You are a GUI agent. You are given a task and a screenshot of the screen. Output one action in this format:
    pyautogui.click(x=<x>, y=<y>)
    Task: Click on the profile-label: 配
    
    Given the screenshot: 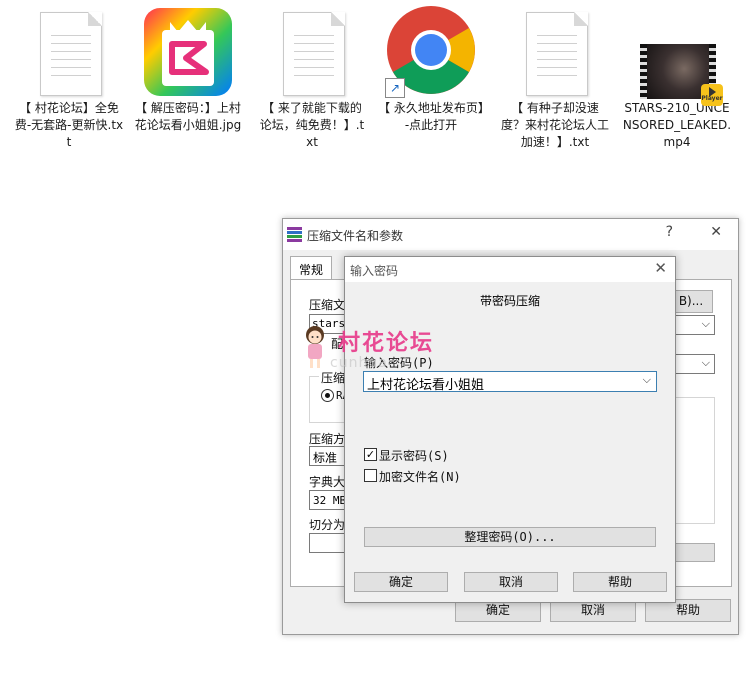 What is the action you would take?
    pyautogui.click(x=337, y=344)
    